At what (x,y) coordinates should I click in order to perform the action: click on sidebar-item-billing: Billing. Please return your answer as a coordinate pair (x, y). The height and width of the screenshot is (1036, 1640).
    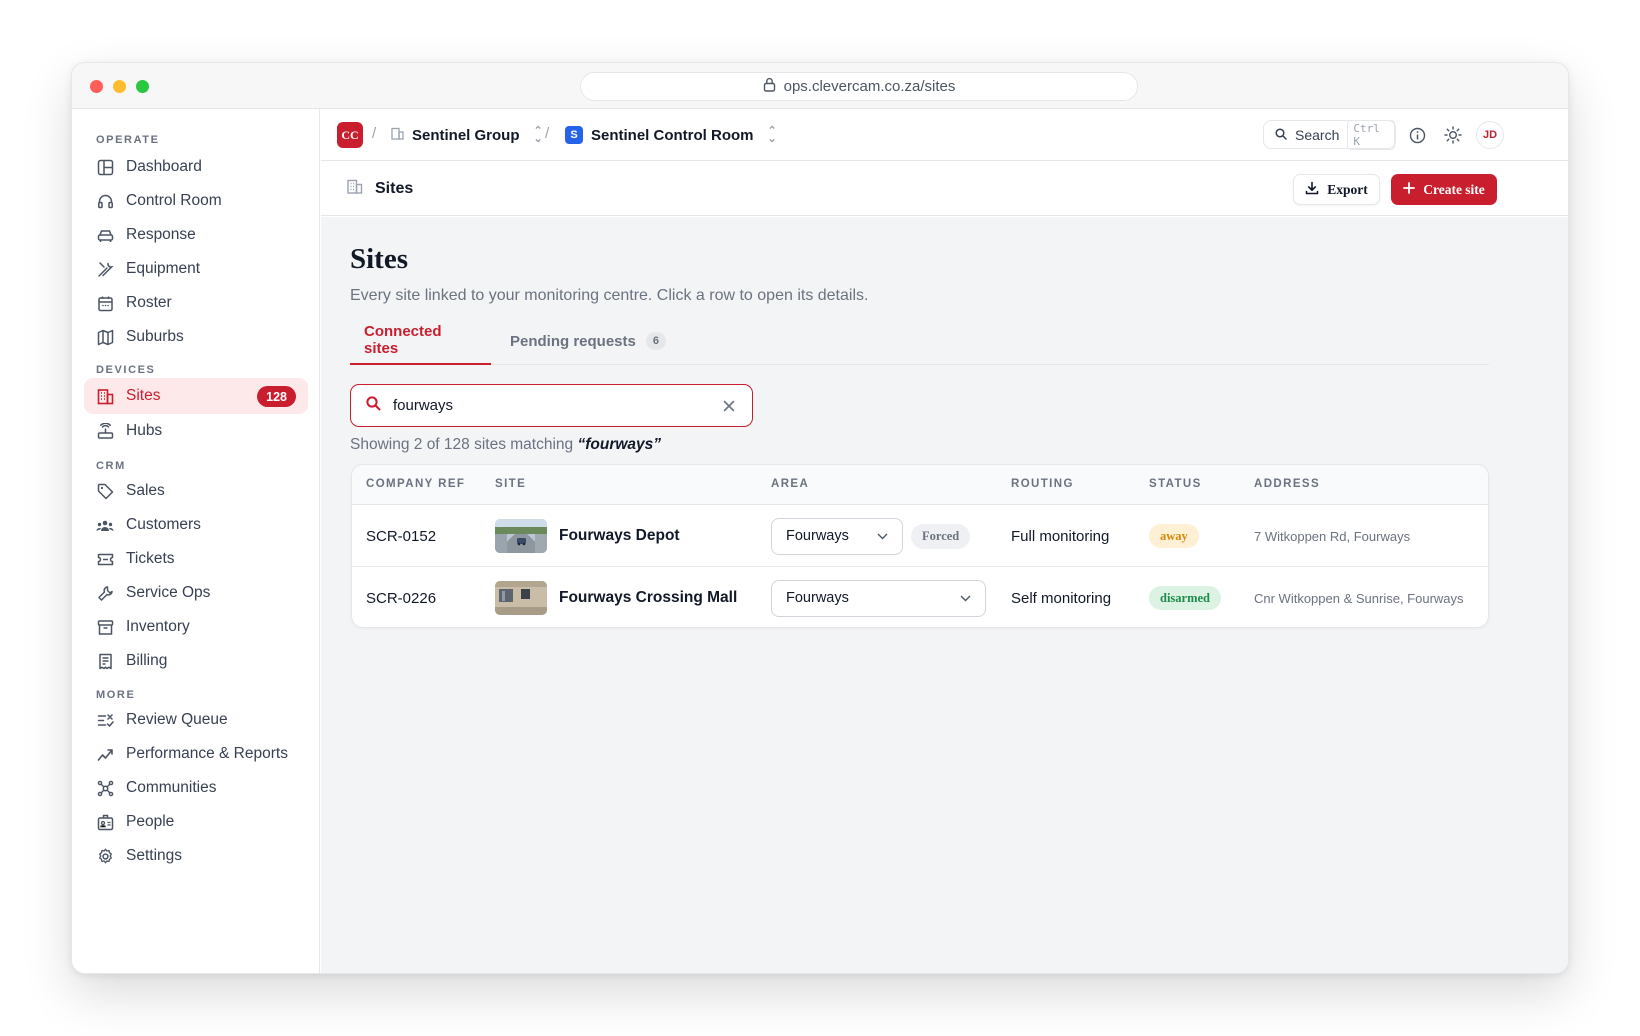
    Looking at the image, I should click on (196, 661).